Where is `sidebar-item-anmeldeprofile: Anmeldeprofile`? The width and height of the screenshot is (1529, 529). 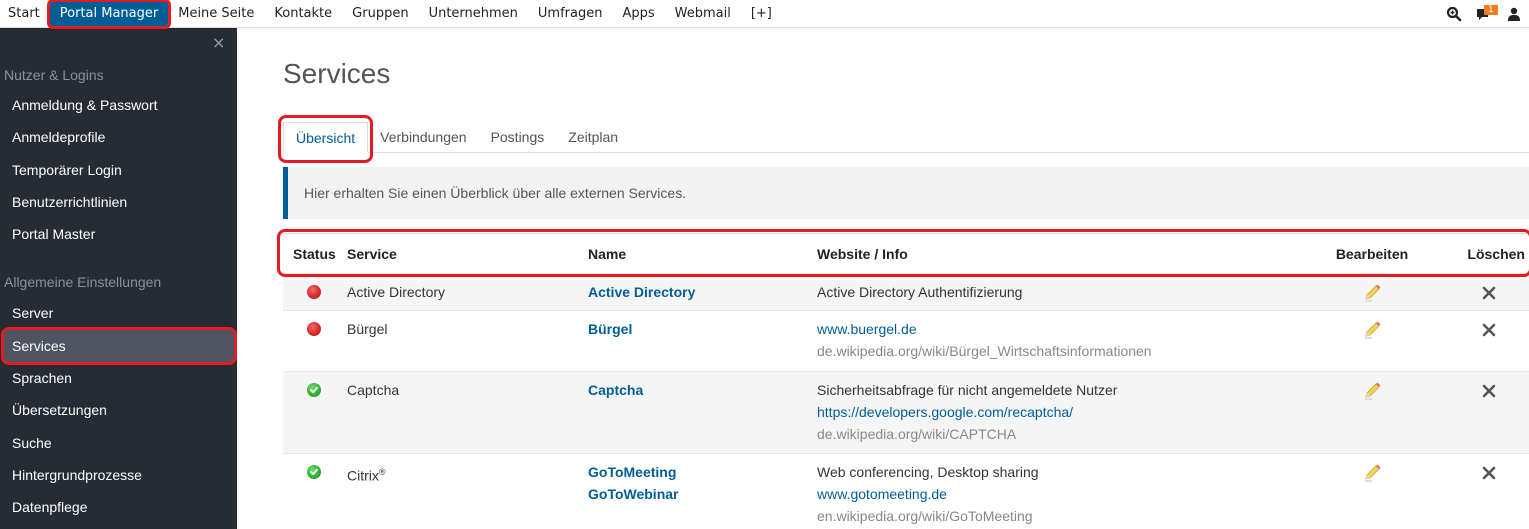 sidebar-item-anmeldeprofile: Anmeldeprofile is located at coordinates (119, 137).